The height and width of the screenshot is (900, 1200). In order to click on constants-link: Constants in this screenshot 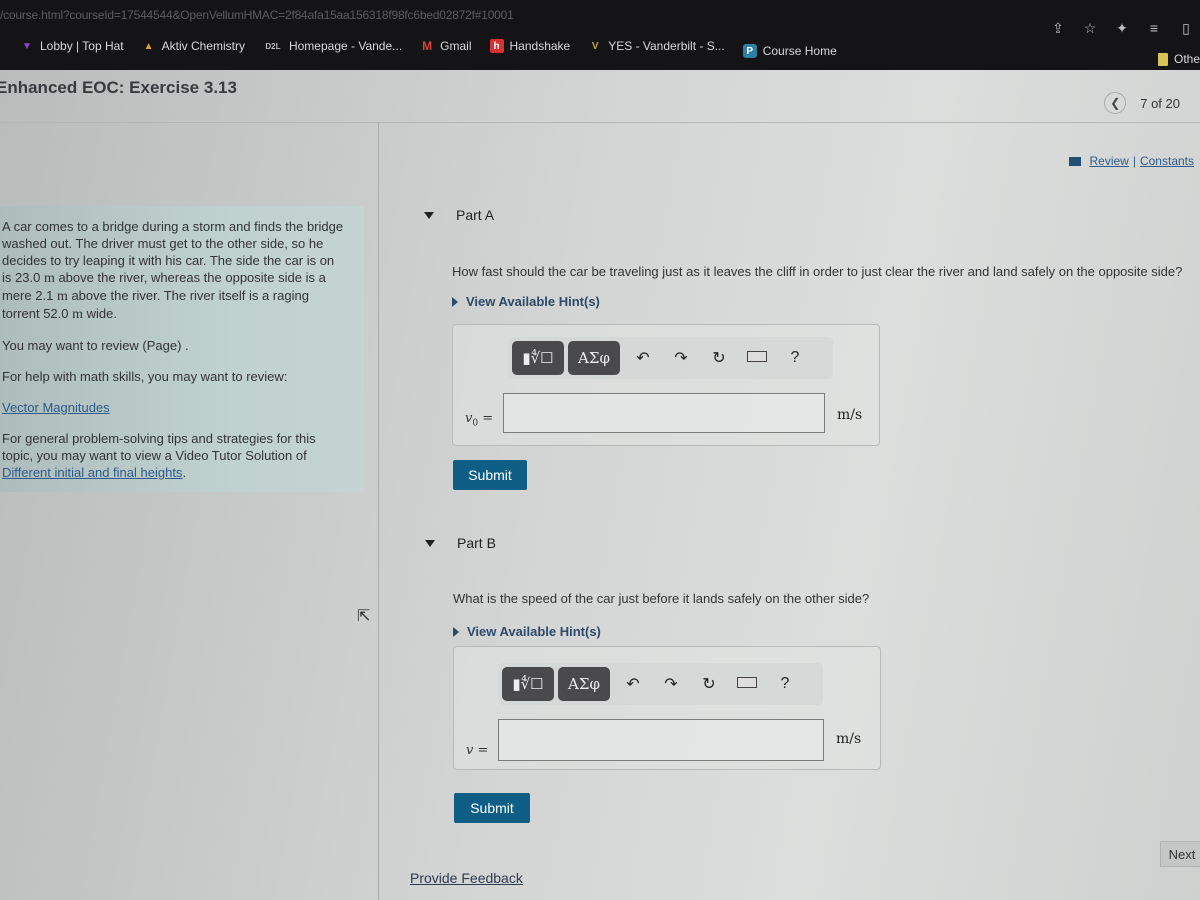, I will do `click(1167, 161)`.